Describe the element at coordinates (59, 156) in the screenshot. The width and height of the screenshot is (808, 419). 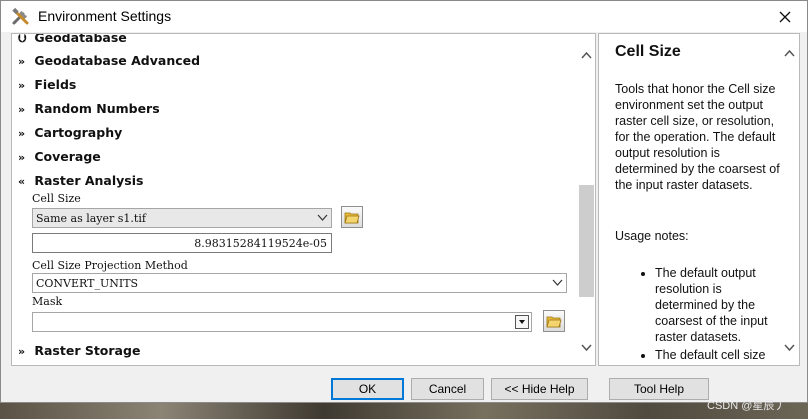
I see `section-coverage: » Coverage` at that location.